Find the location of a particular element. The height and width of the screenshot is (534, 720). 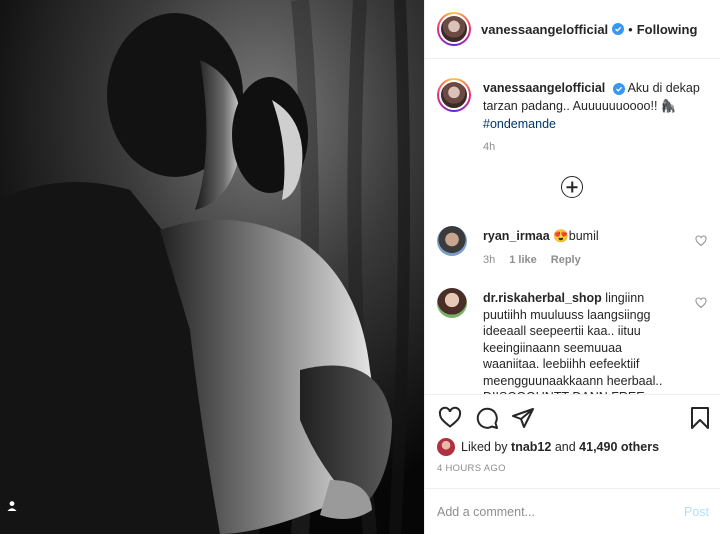

comment-likes: 1 like is located at coordinates (523, 260).